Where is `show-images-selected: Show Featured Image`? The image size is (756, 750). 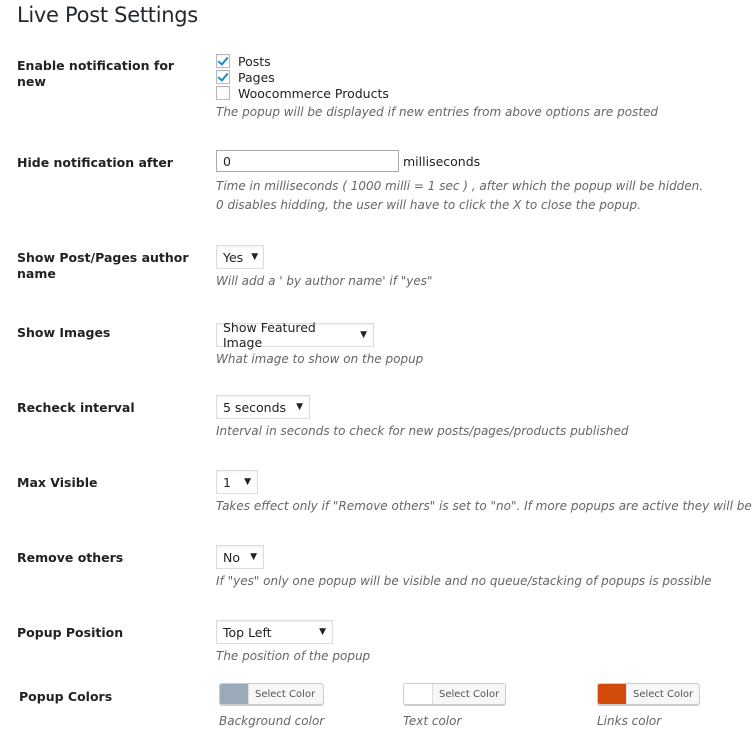 show-images-selected: Show Featured Image is located at coordinates (269, 335).